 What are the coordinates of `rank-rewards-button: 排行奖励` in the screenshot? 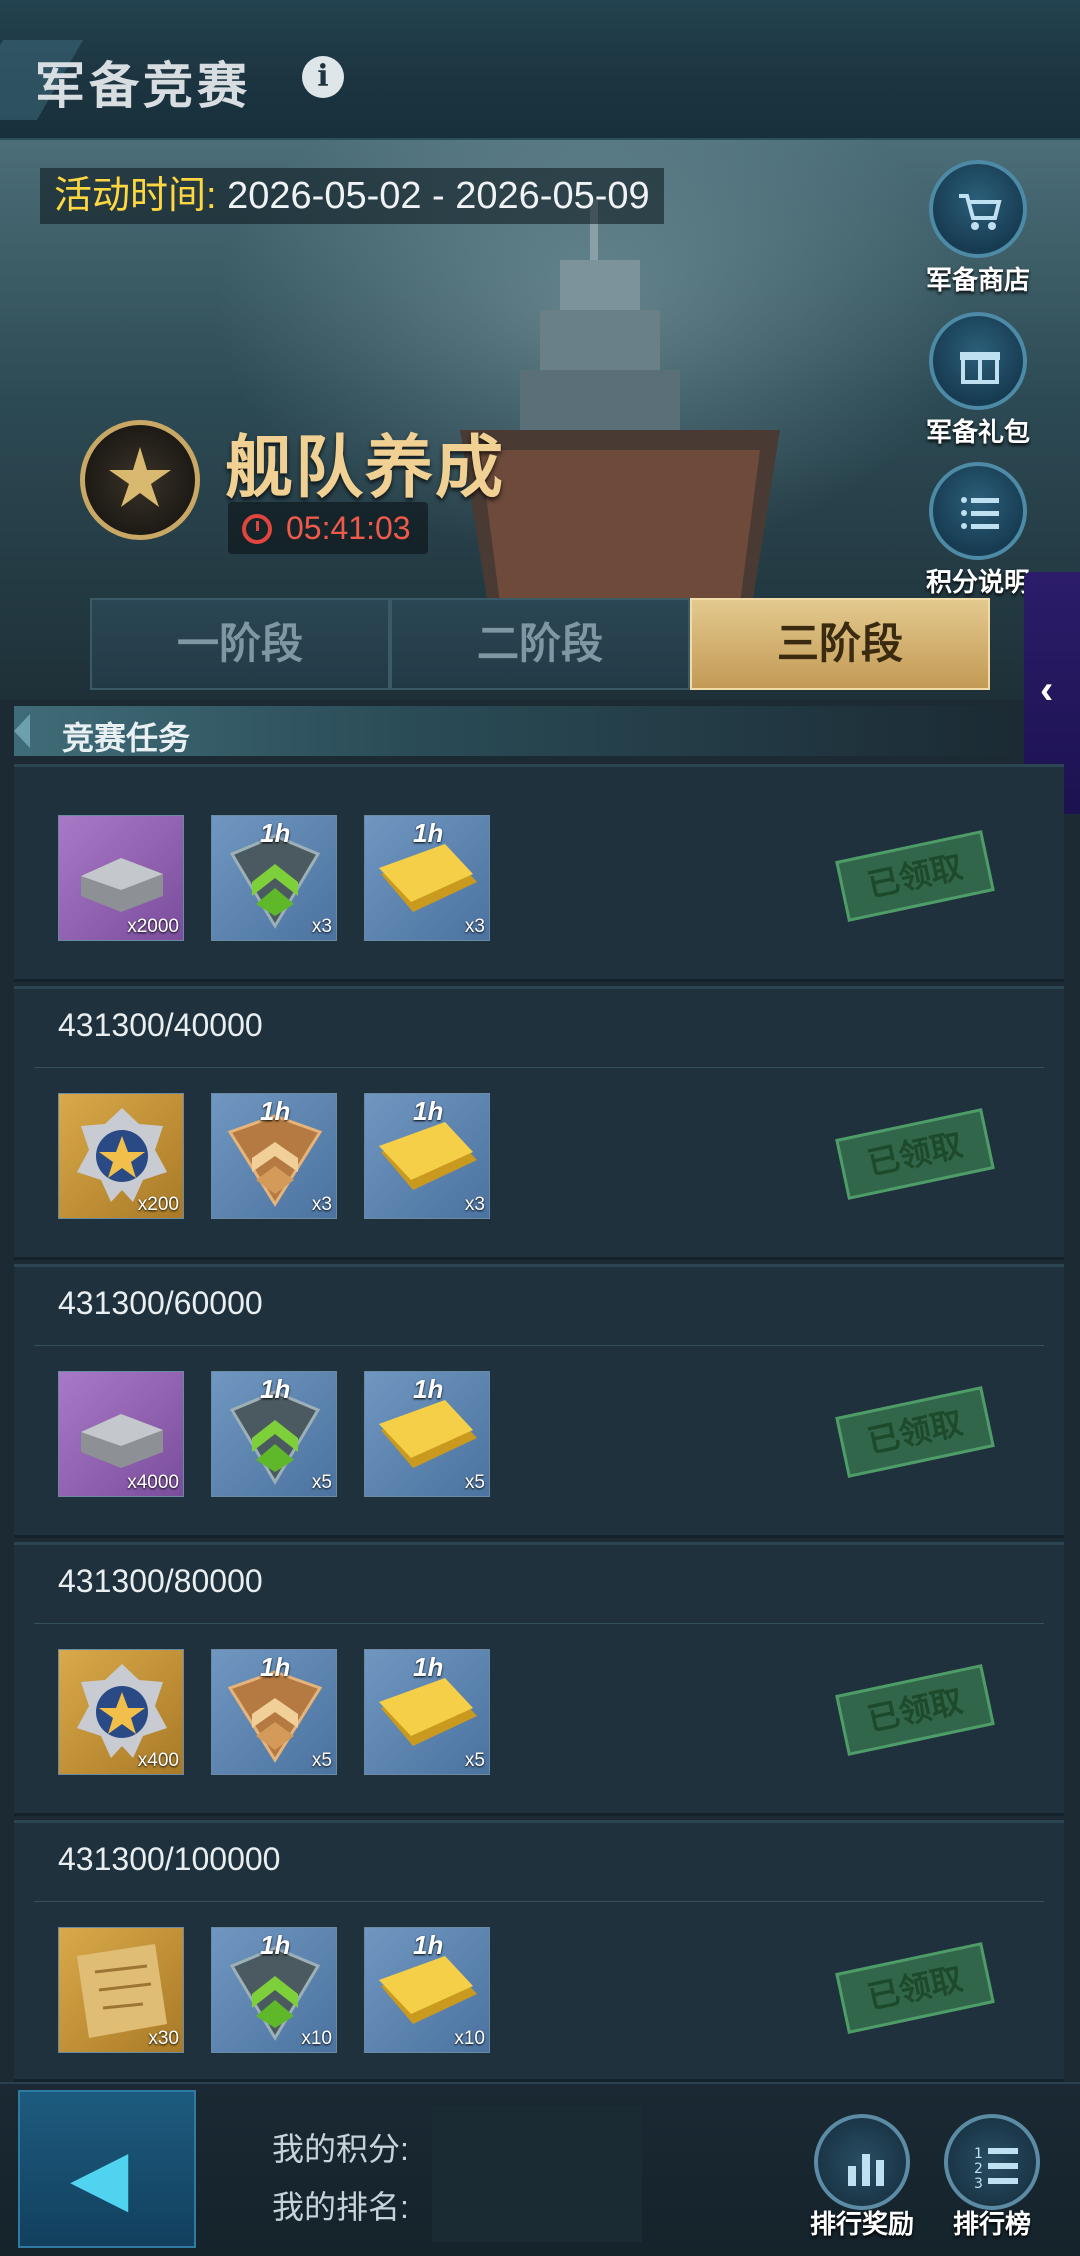 It's located at (862, 2177).